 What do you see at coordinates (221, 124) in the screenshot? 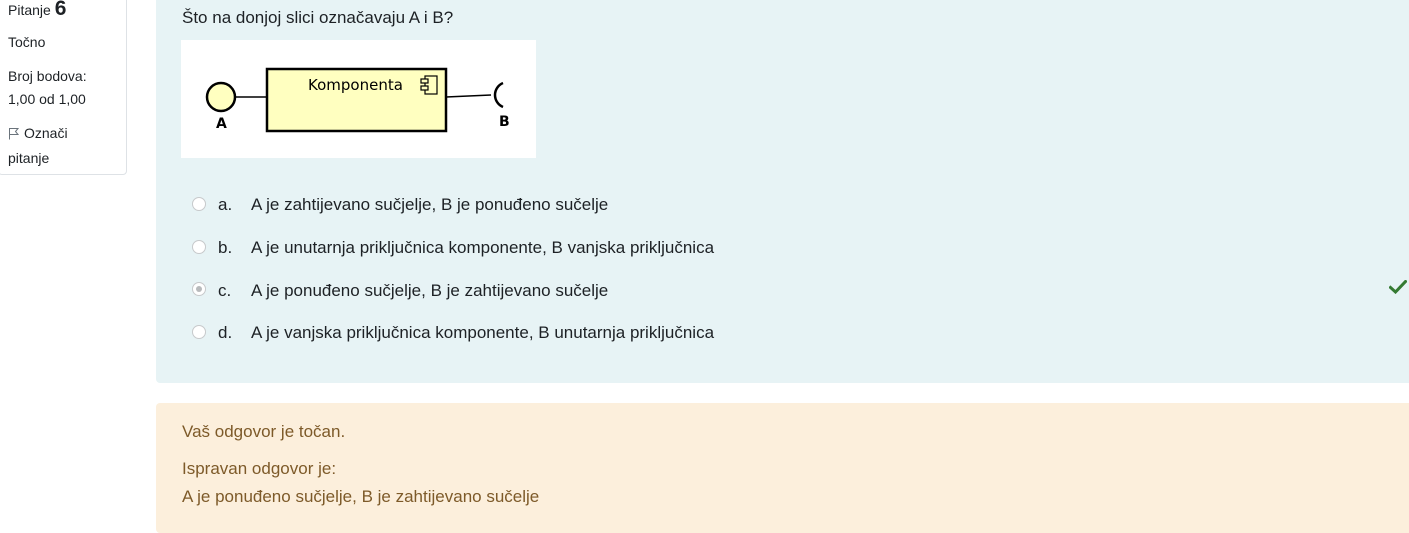
I see `label-a: A` at bounding box center [221, 124].